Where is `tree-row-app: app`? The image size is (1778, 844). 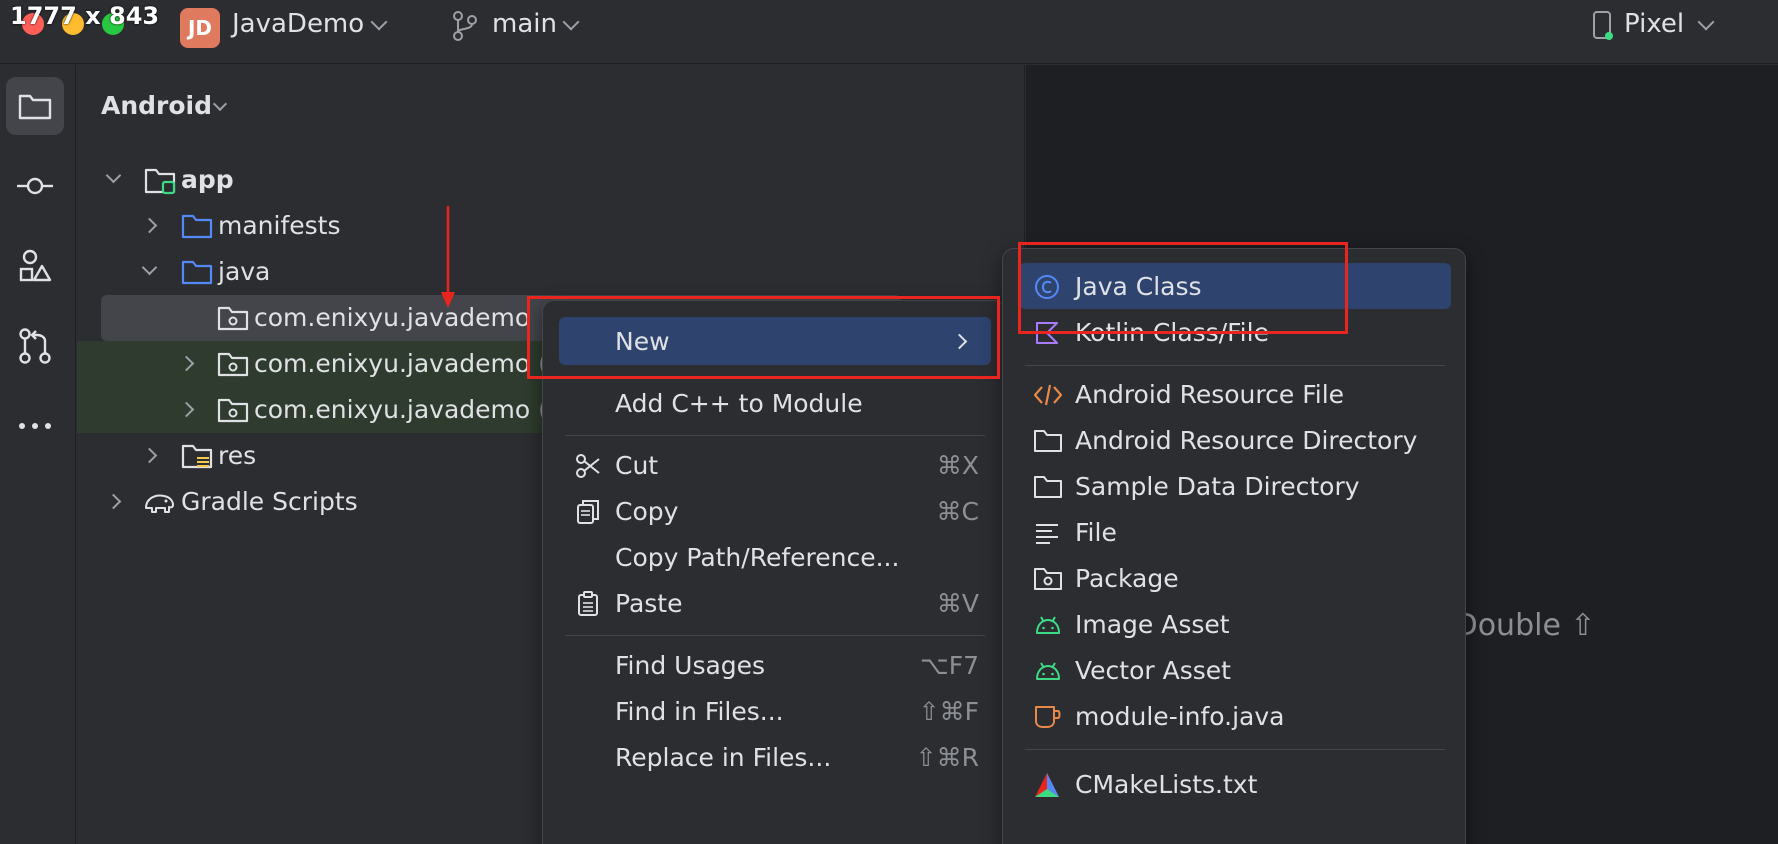 tree-row-app: app is located at coordinates (551, 180).